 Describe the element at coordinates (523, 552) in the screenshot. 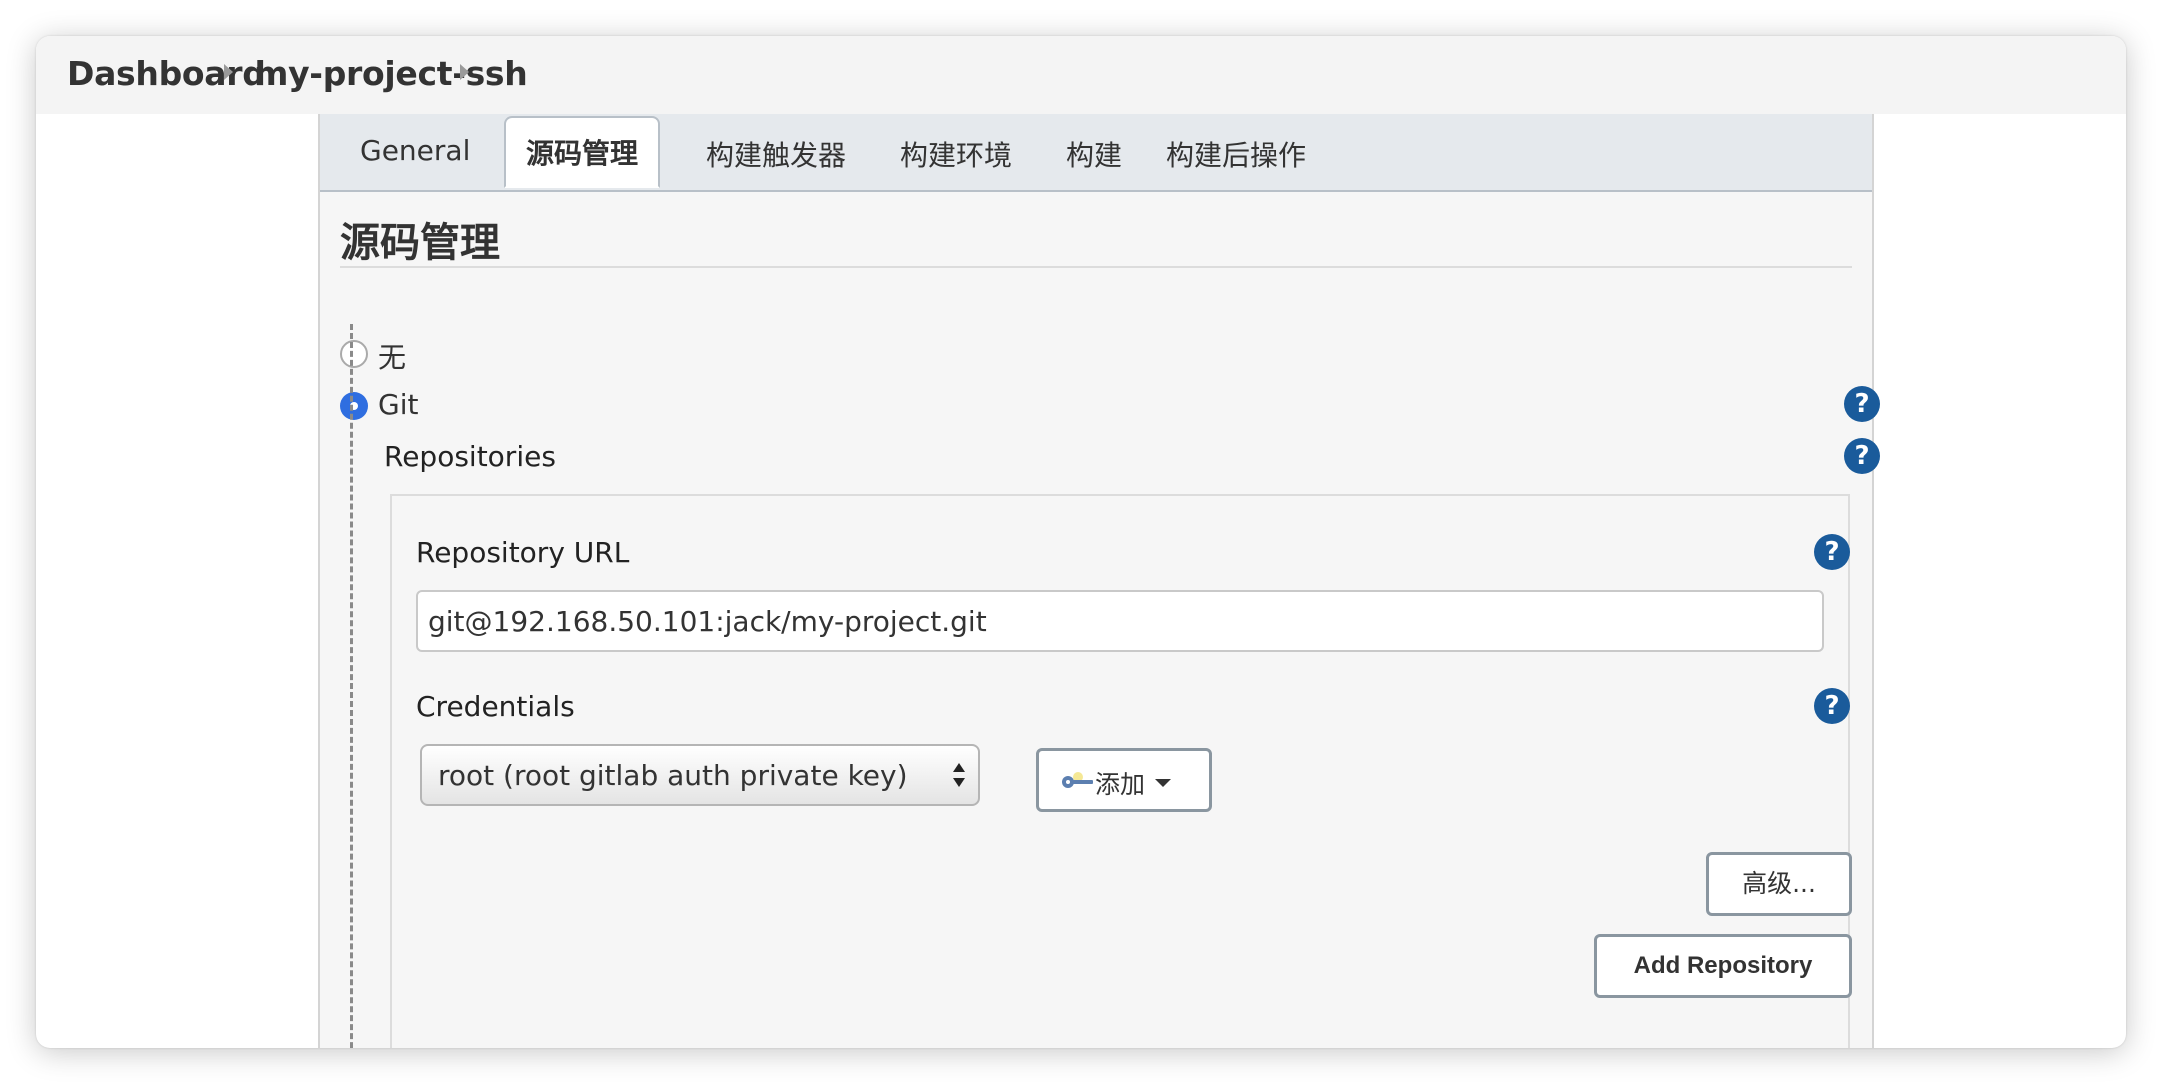

I see `repository-url-label: Repository URL` at that location.